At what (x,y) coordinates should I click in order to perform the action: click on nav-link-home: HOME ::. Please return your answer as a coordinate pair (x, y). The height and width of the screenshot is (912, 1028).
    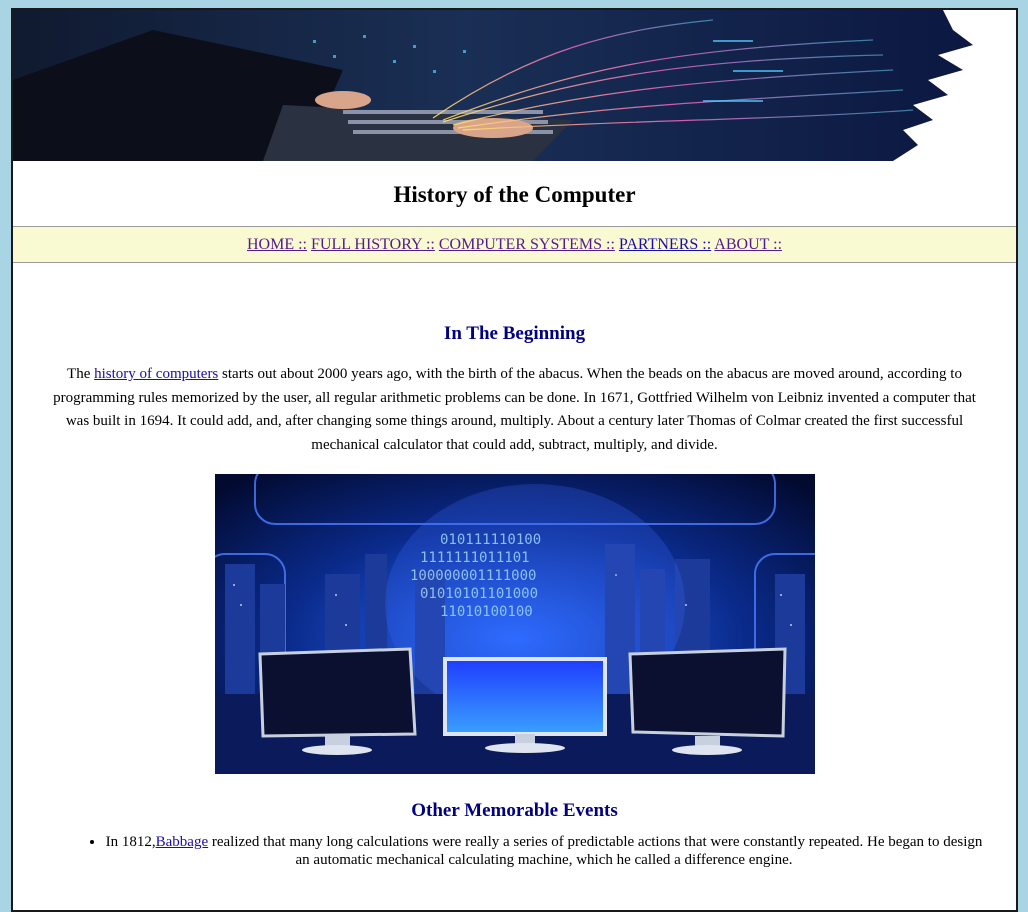
    Looking at the image, I should click on (277, 244).